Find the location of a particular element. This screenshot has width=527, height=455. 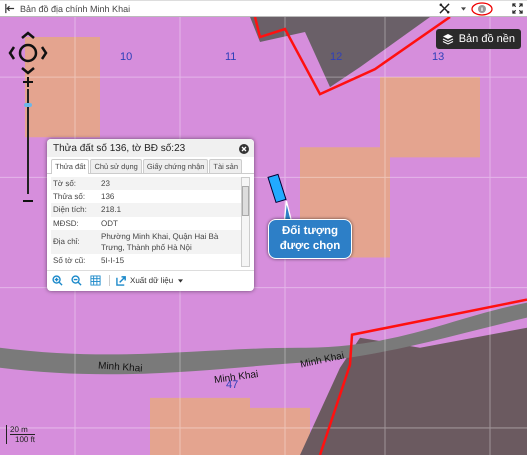

field-value: 218.1 is located at coordinates (111, 210).